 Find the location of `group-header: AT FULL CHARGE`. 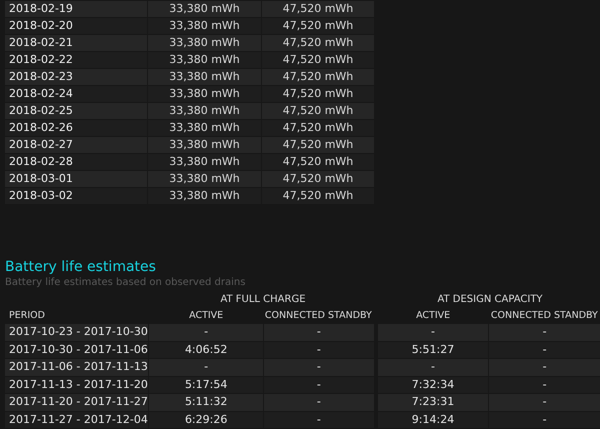

group-header: AT FULL CHARGE is located at coordinates (263, 300).